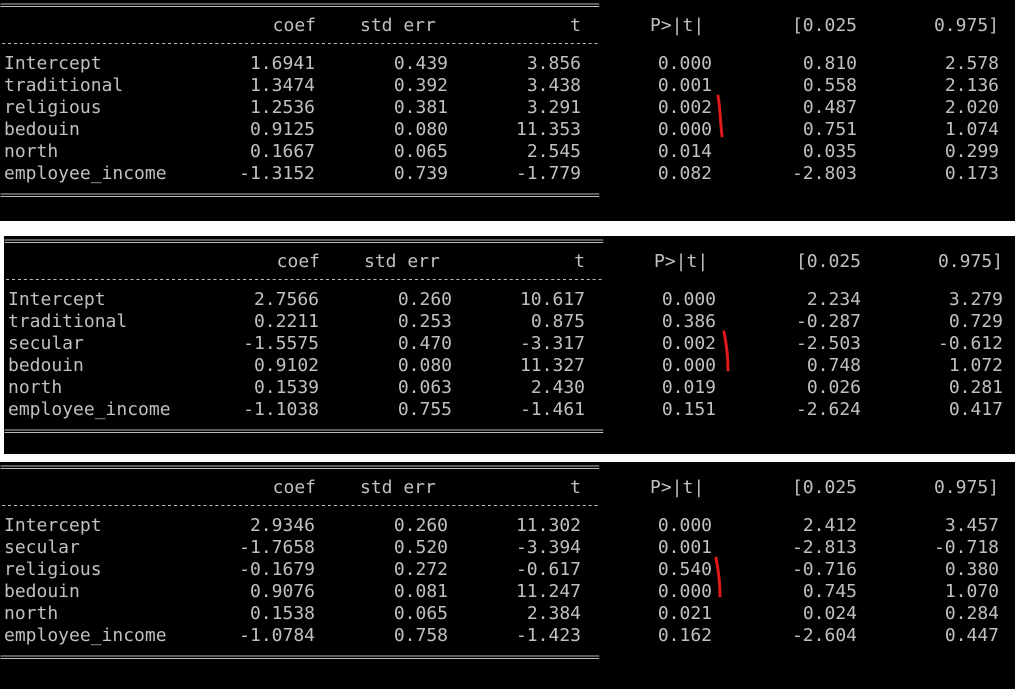  Describe the element at coordinates (966, 547) in the screenshot. I see `ci-high-value: -0.718` at that location.